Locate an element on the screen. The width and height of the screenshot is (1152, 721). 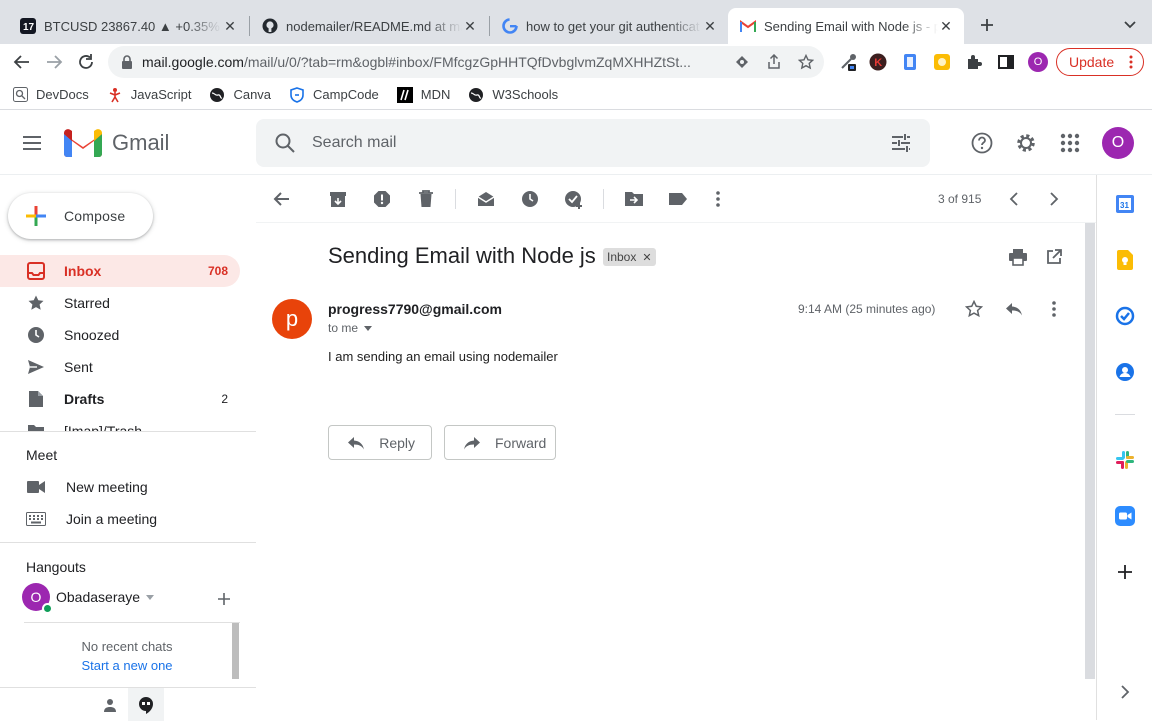
older-chevron-right-icon is located at coordinates (1054, 199).